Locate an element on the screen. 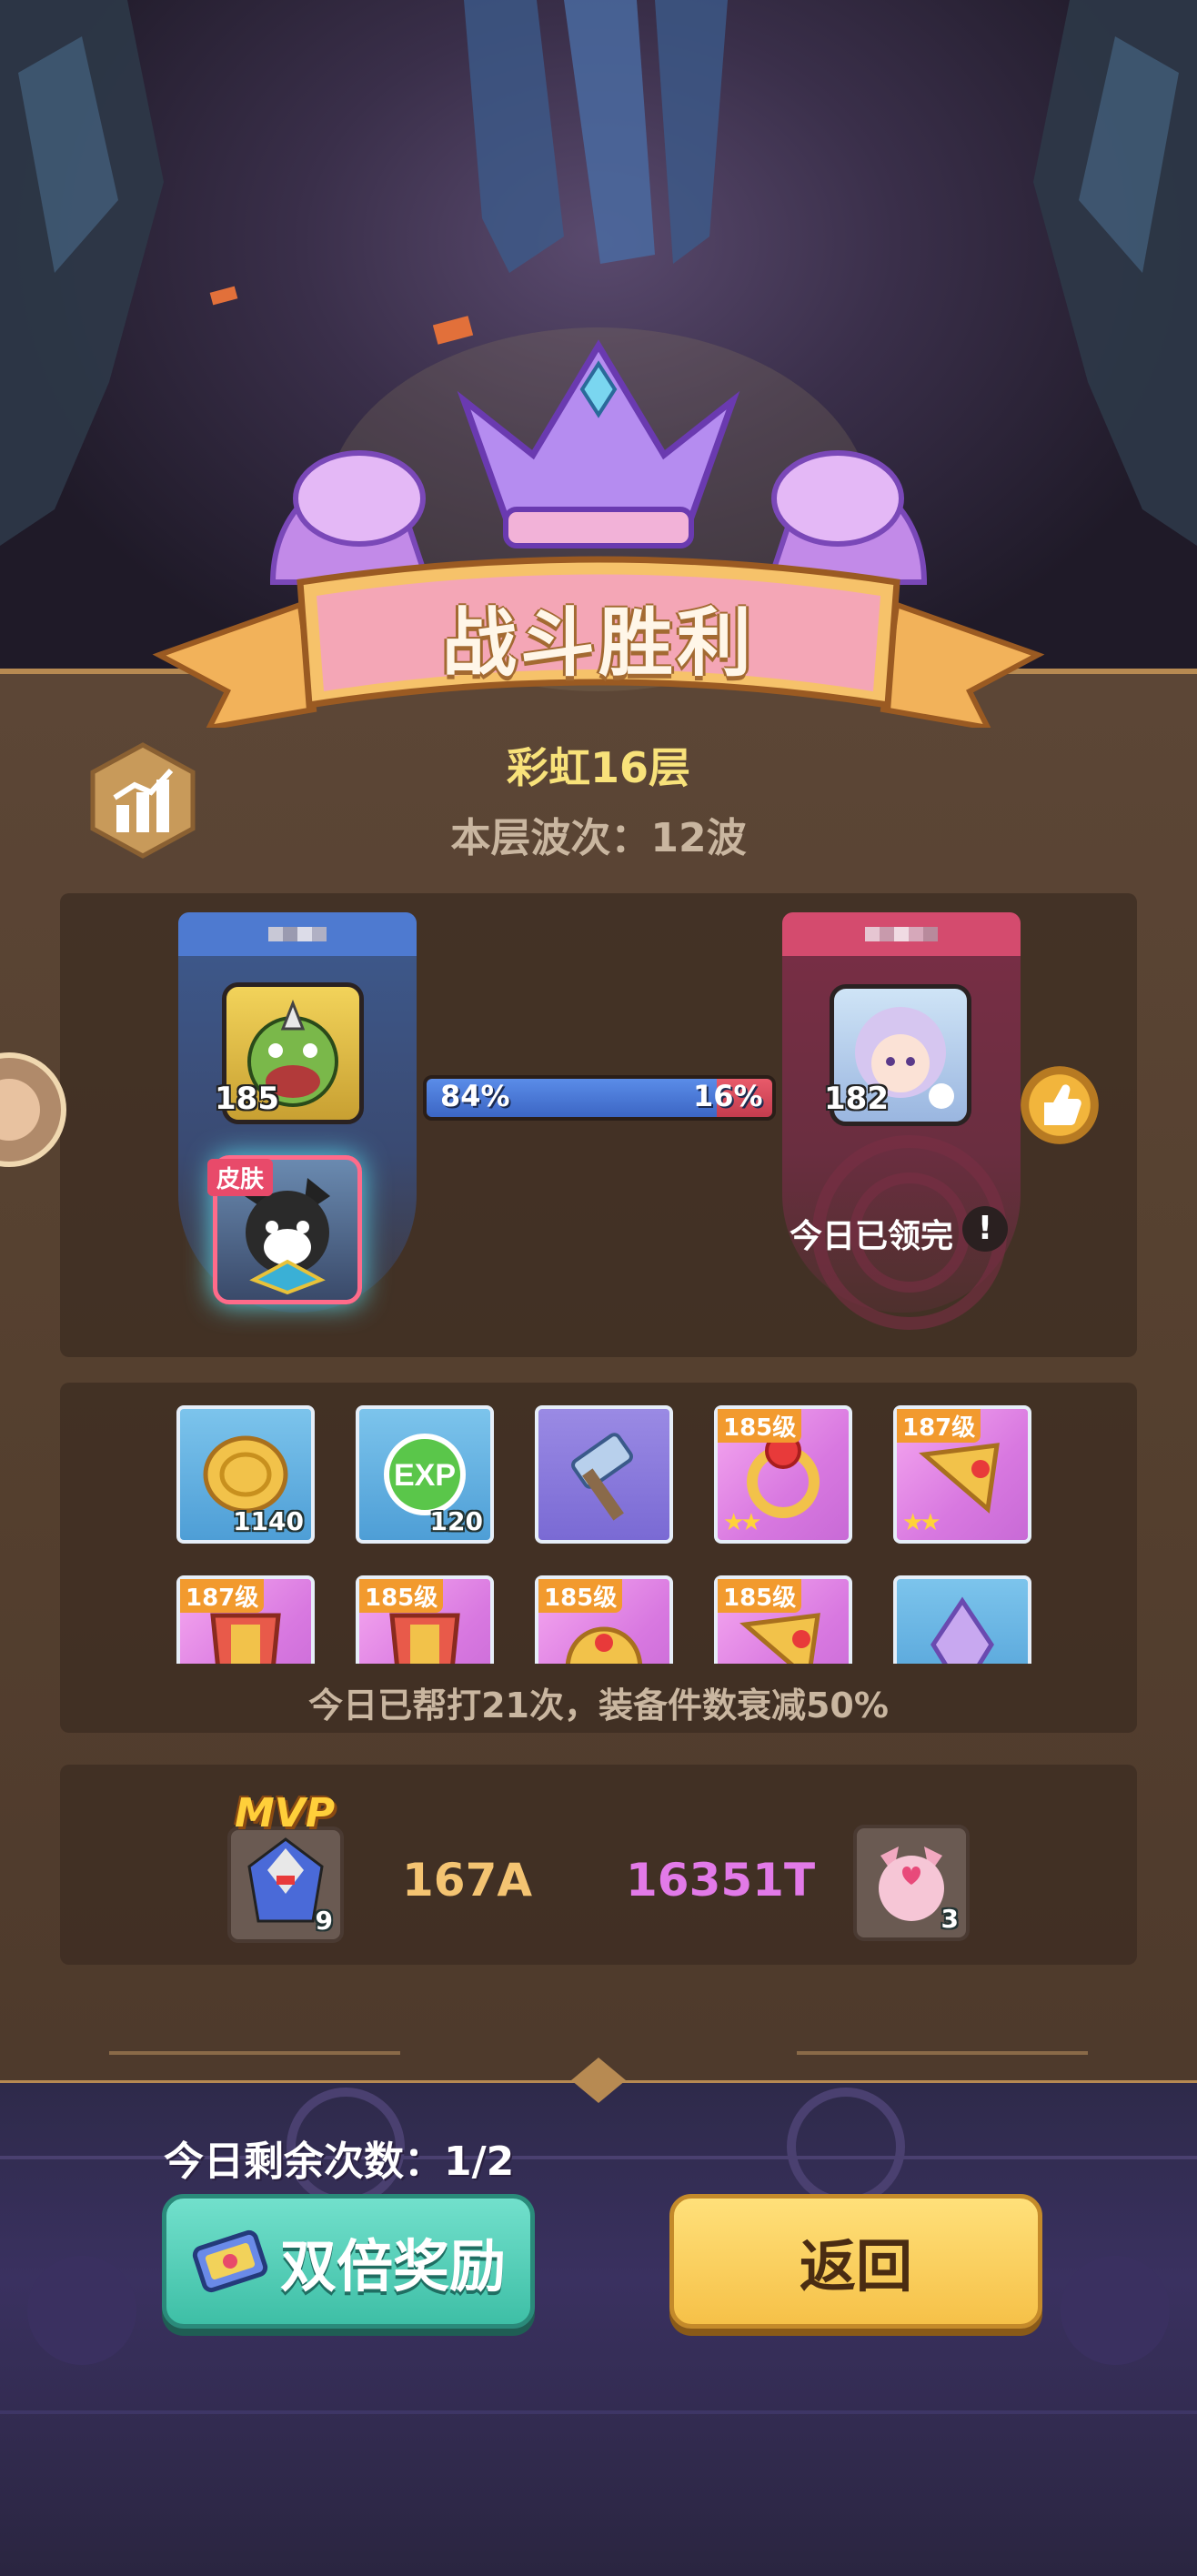 This screenshot has height=2576, width=1197. opponent-mvp-count: 3 is located at coordinates (949, 1919).